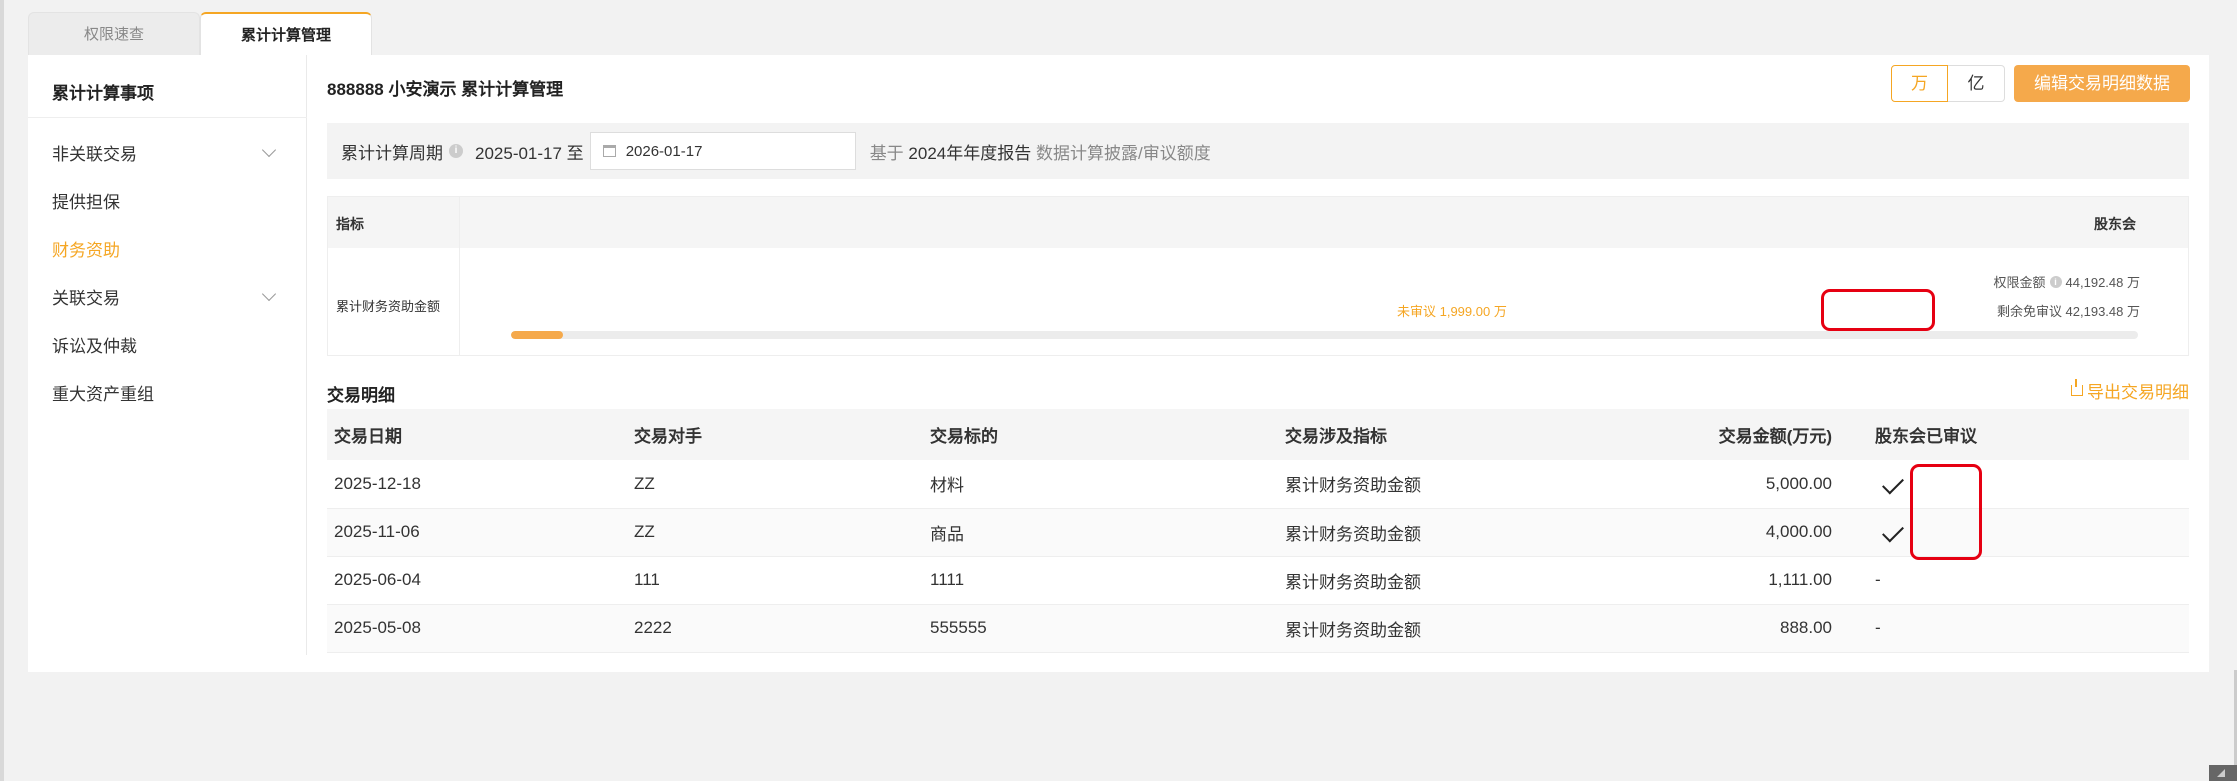 This screenshot has width=2237, height=781. Describe the element at coordinates (477, 484) in the screenshot. I see `cell-date: 2025-12-18` at that location.